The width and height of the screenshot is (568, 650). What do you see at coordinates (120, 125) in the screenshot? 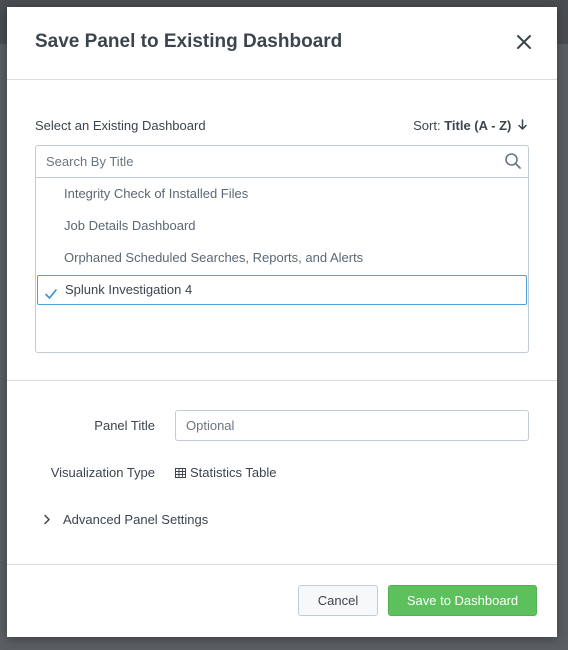
I see `select-dashboard-label: Select an Existing Dashboard` at bounding box center [120, 125].